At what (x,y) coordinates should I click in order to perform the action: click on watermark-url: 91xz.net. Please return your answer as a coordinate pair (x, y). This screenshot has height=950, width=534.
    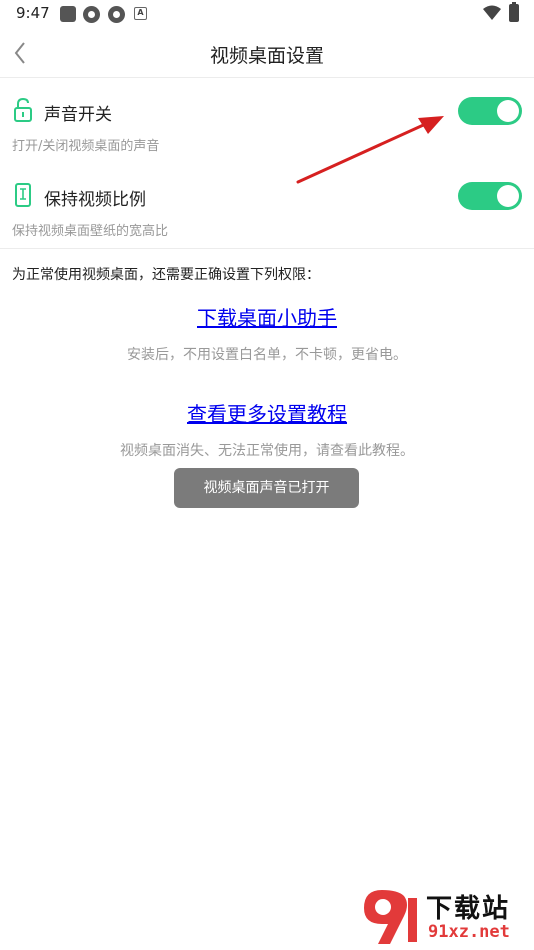
    Looking at the image, I should click on (469, 932).